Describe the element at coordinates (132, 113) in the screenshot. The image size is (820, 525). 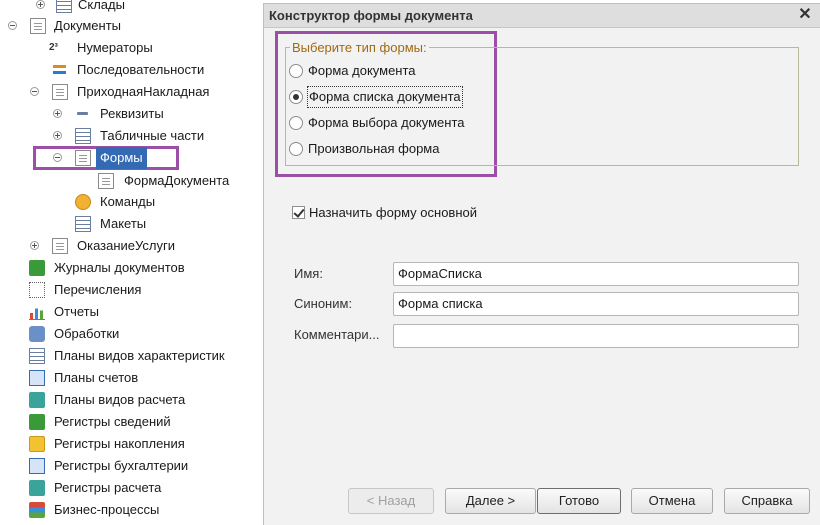
I see `tree-item-label: Реквизиты` at that location.